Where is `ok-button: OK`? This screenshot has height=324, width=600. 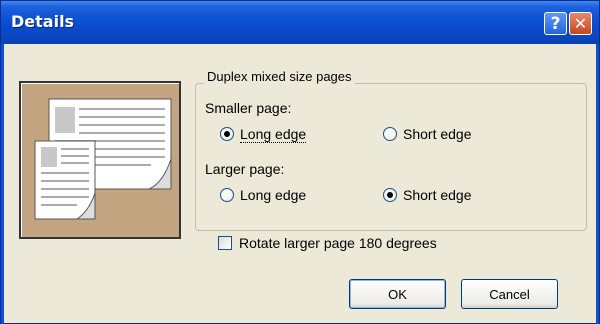
ok-button: OK is located at coordinates (397, 294).